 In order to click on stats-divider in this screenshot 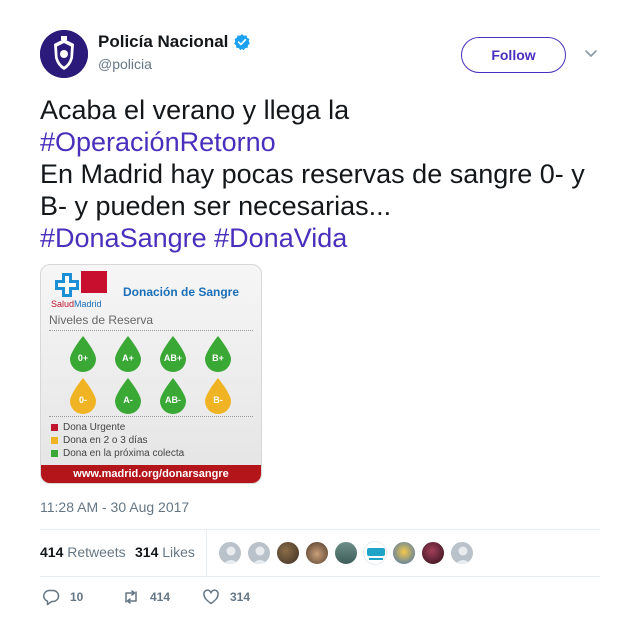, I will do `click(206, 553)`.